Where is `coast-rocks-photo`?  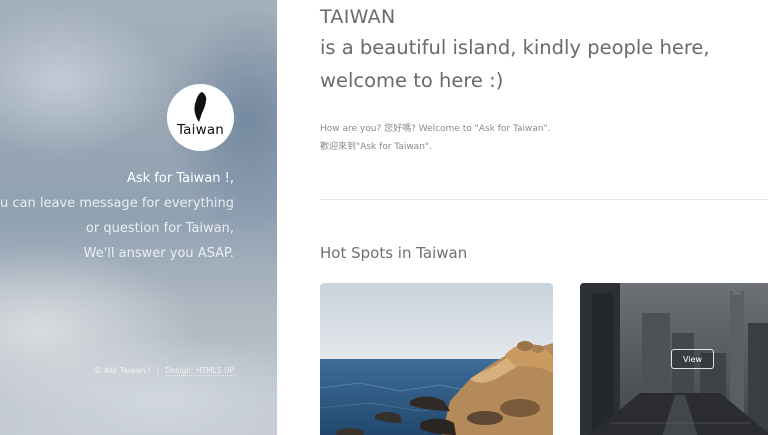
coast-rocks-photo is located at coordinates (436, 359).